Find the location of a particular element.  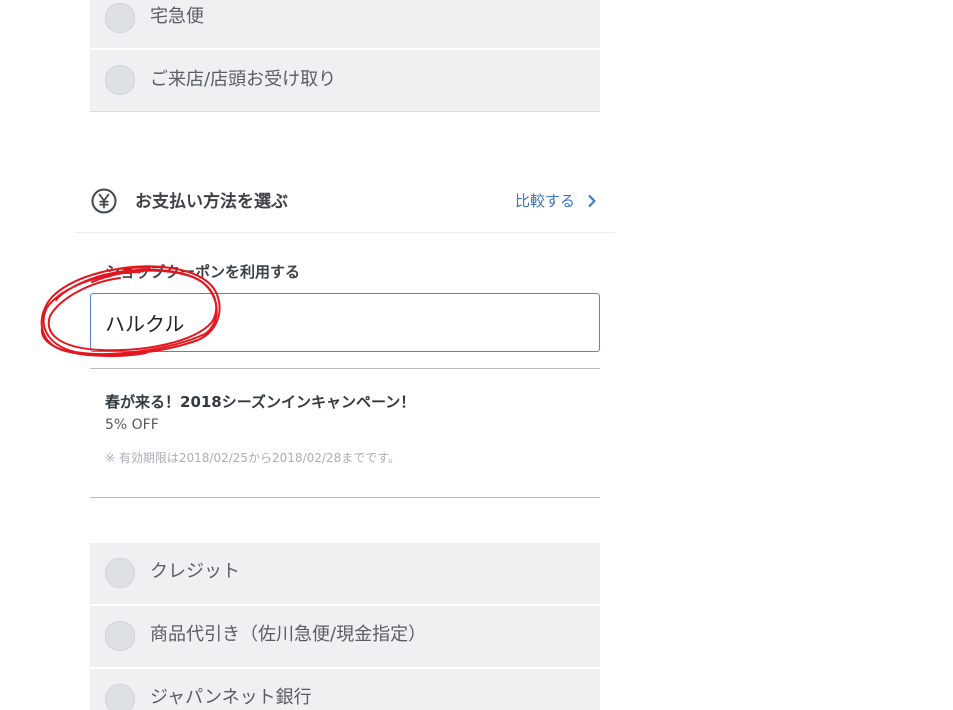

option-label: ご来店/店頭お受け取り is located at coordinates (243, 79).